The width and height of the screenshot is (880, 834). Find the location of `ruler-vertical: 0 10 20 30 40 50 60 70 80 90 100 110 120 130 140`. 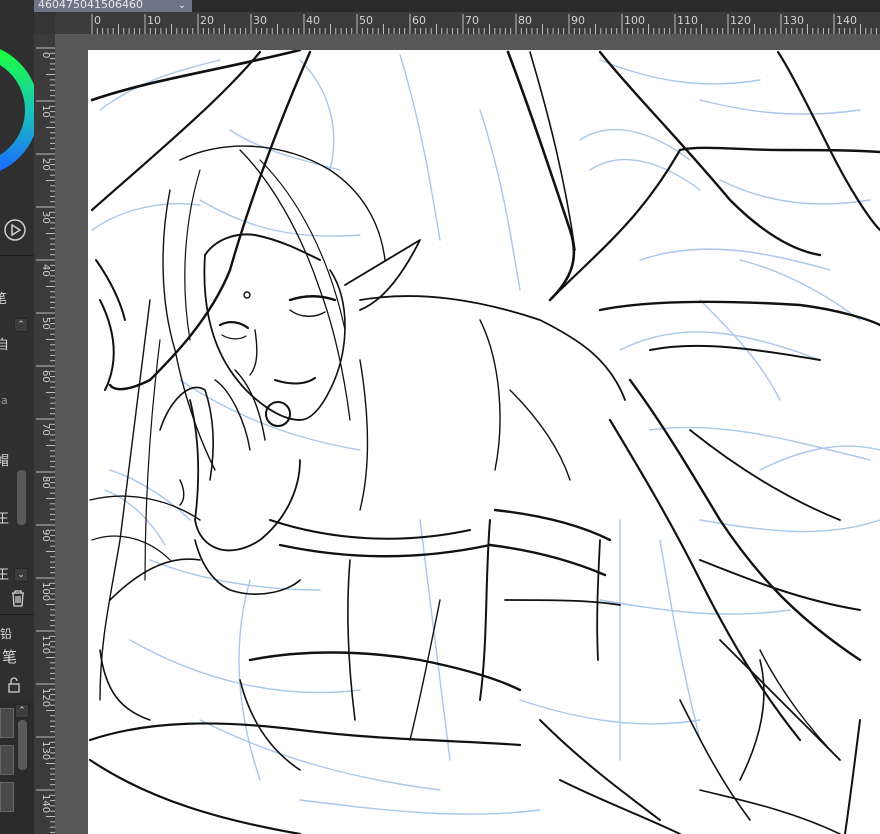

ruler-vertical: 0 10 20 30 40 50 60 70 80 90 100 110 120 130 140 is located at coordinates (44, 434).